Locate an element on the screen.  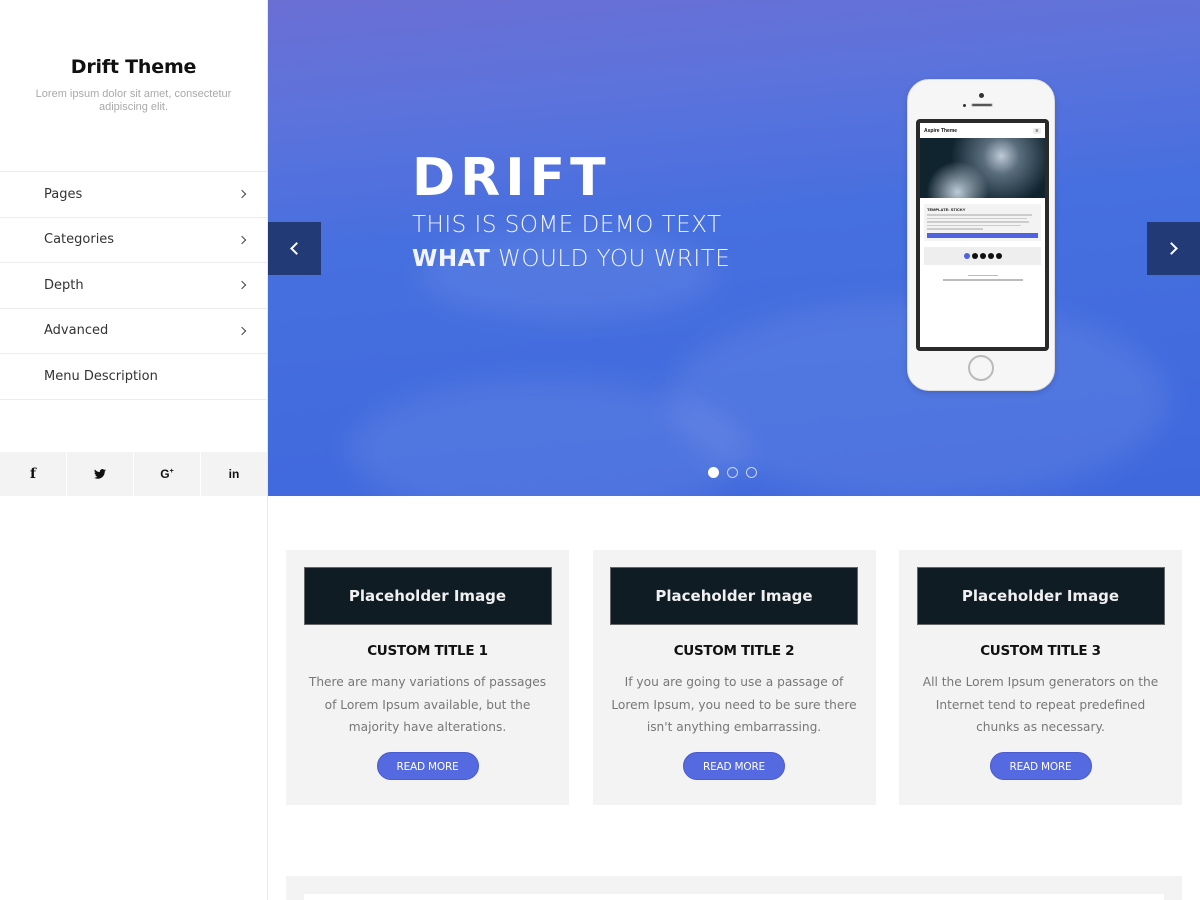
slider-next-button is located at coordinates (1173, 248).